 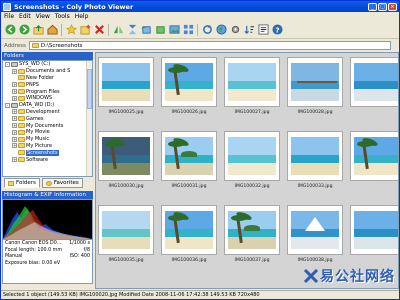 I want to click on tree-item: New Folder, so click(x=47, y=78).